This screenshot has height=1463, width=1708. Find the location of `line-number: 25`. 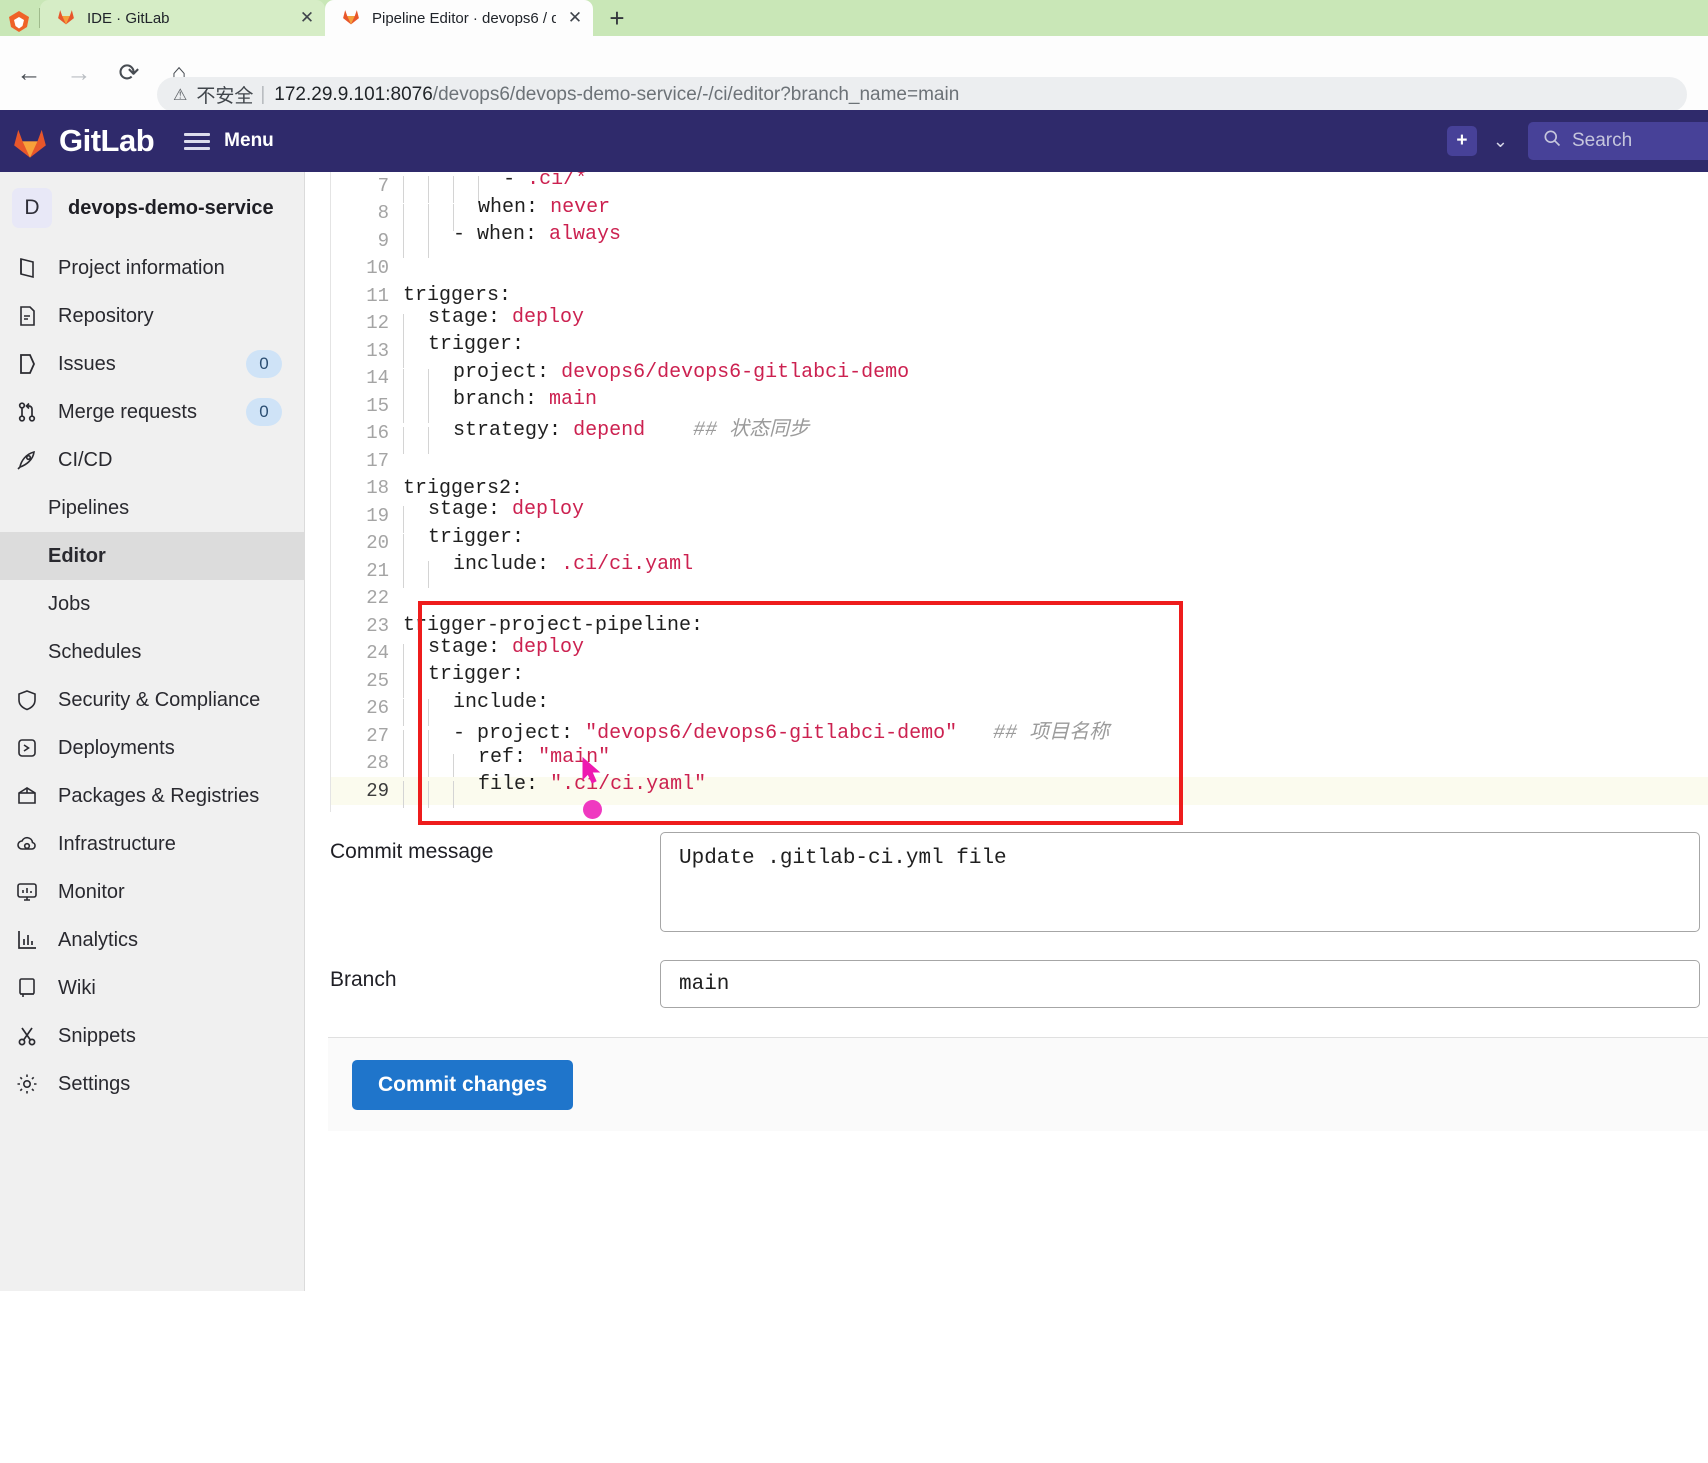

line-number: 25 is located at coordinates (377, 680).